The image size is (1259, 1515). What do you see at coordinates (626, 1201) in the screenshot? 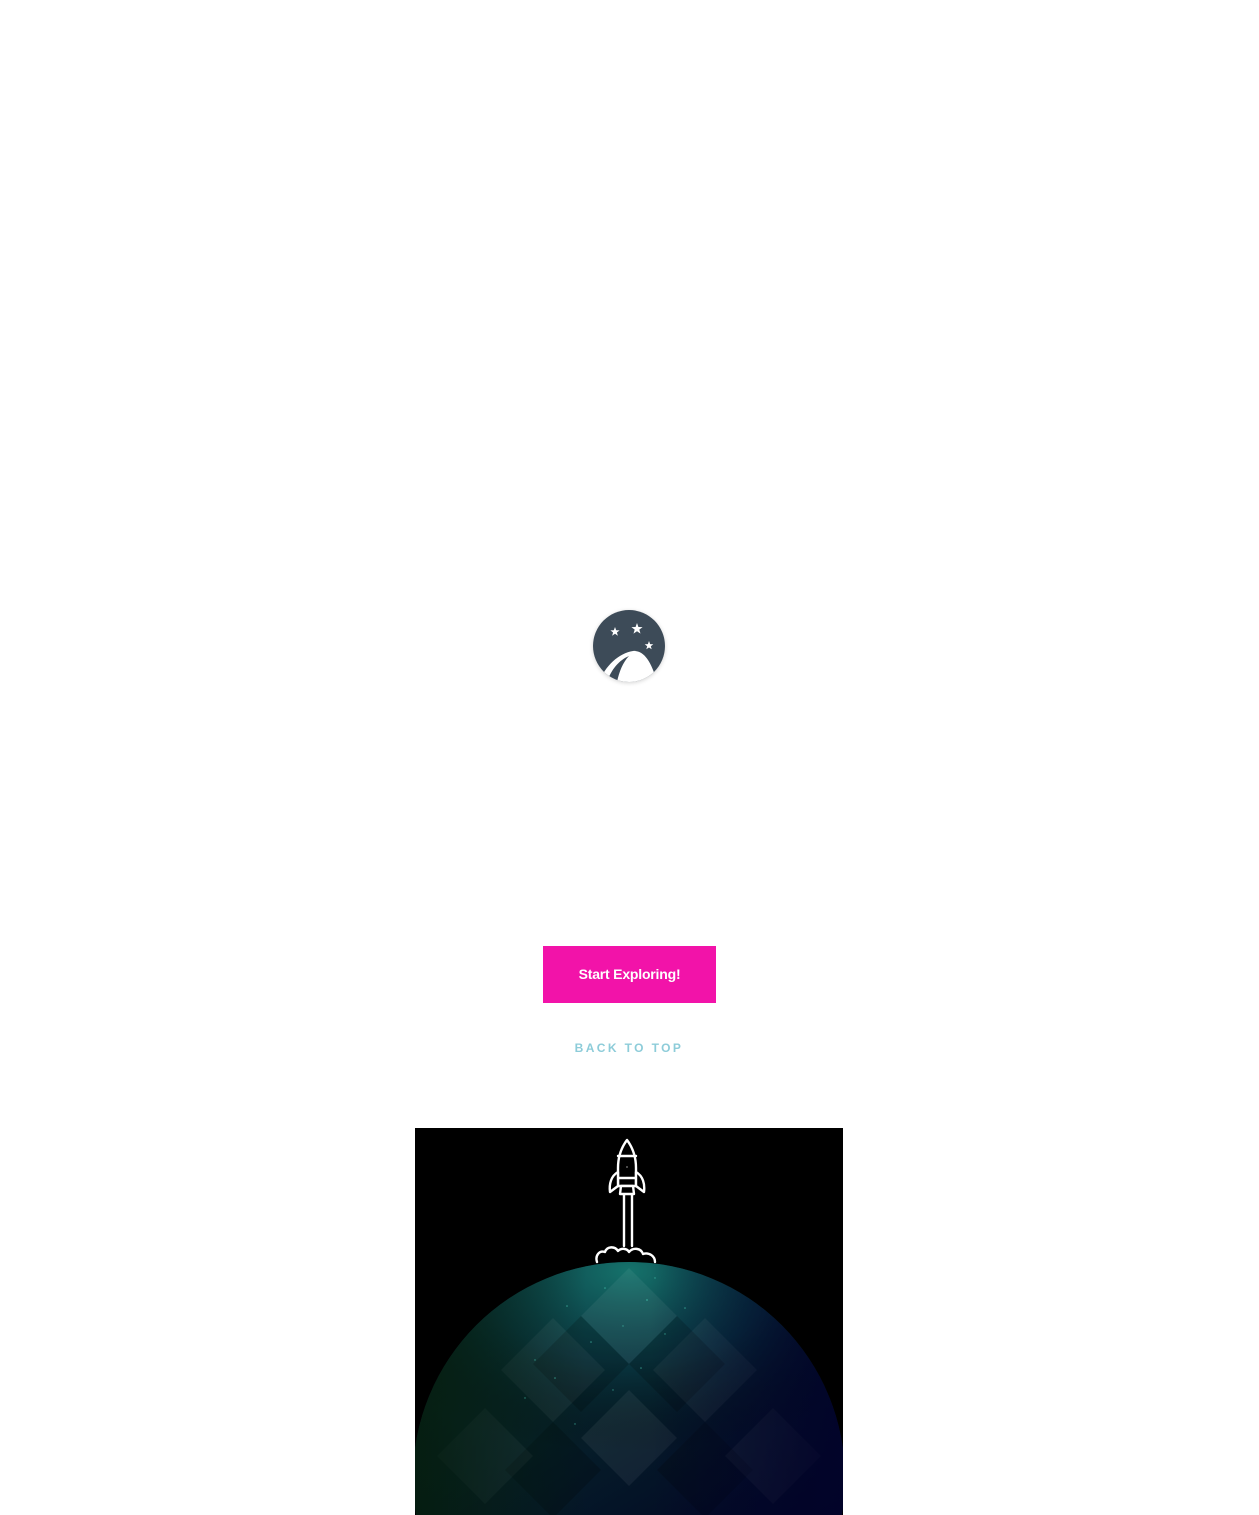
I see `rocket-icon` at bounding box center [626, 1201].